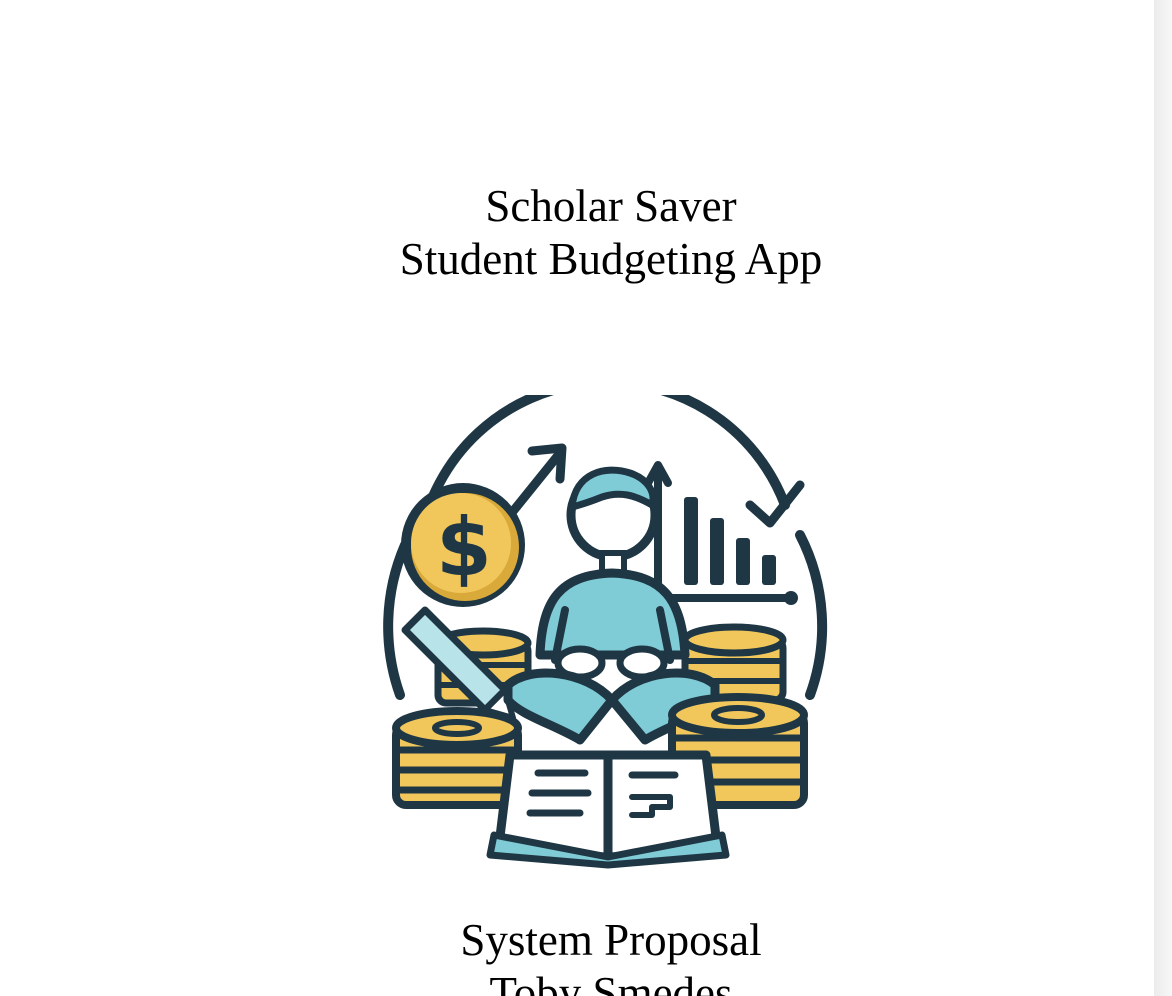 The image size is (1172, 996). Describe the element at coordinates (611, 940) in the screenshot. I see `proposal-label: System Proposal` at that location.